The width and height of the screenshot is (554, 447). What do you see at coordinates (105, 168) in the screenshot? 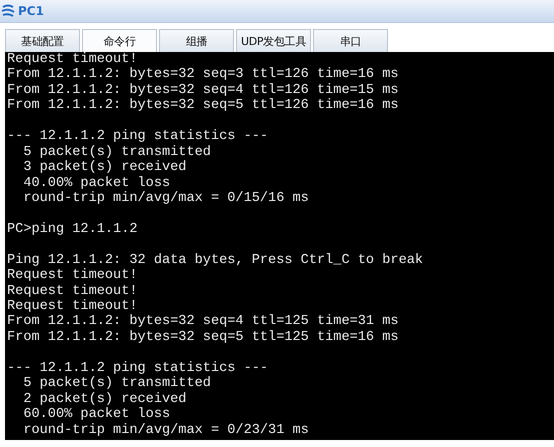
I see `terminal-line: 3 packet(s) received` at bounding box center [105, 168].